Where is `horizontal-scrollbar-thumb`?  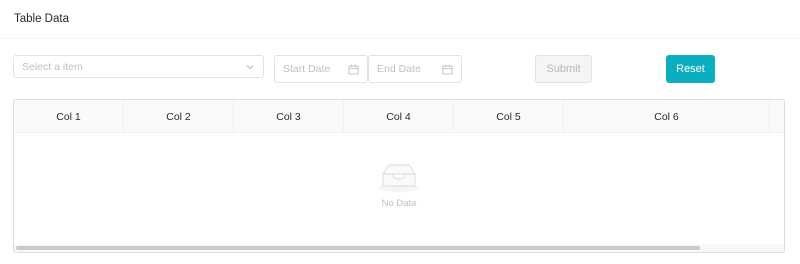
horizontal-scrollbar-thumb is located at coordinates (358, 248).